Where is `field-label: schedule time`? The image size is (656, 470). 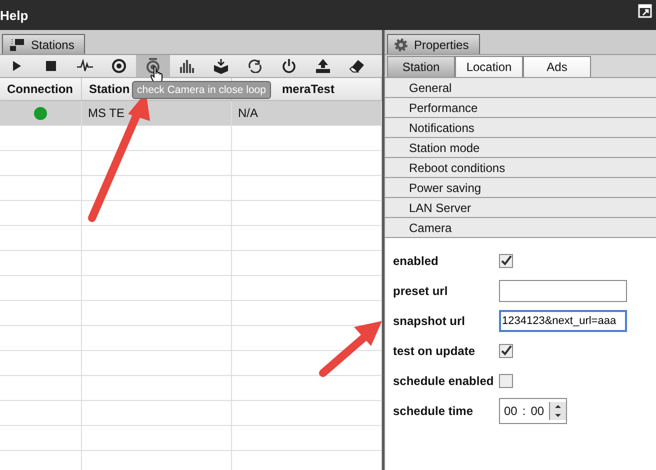 field-label: schedule time is located at coordinates (433, 411).